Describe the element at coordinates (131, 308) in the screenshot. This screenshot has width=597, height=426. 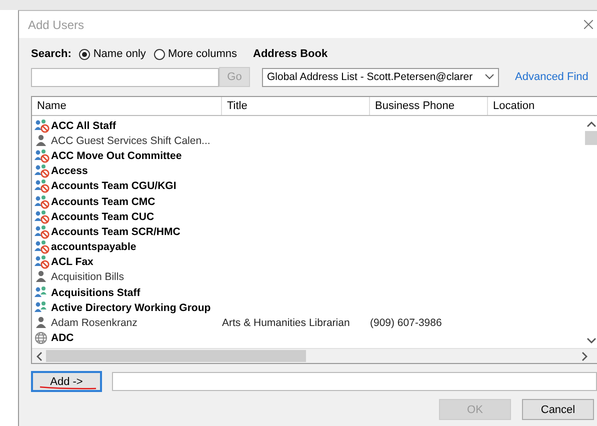
I see `contact-name: Active Directory Working Group` at that location.